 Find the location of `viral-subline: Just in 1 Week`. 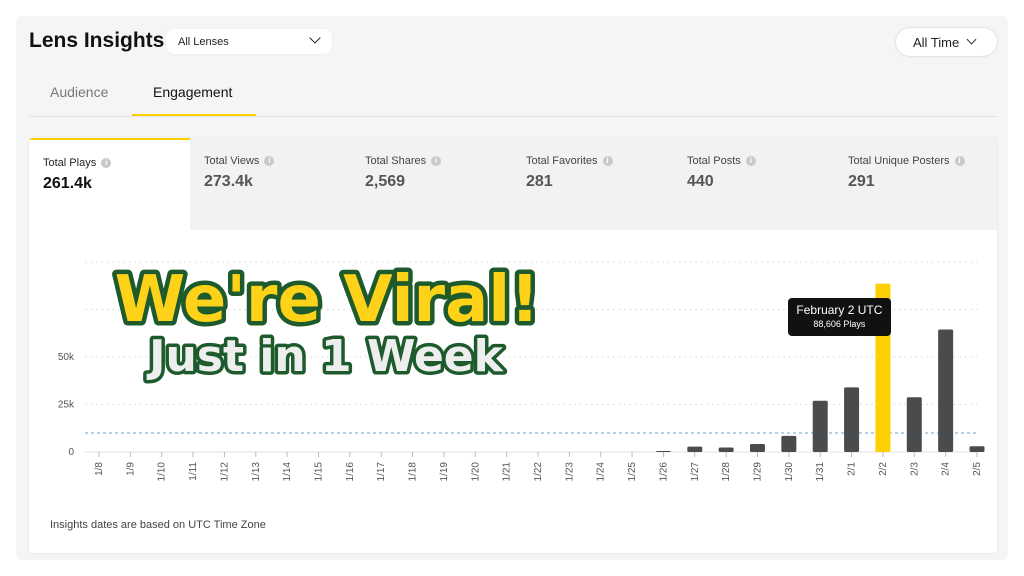

viral-subline: Just in 1 Week is located at coordinates (325, 356).